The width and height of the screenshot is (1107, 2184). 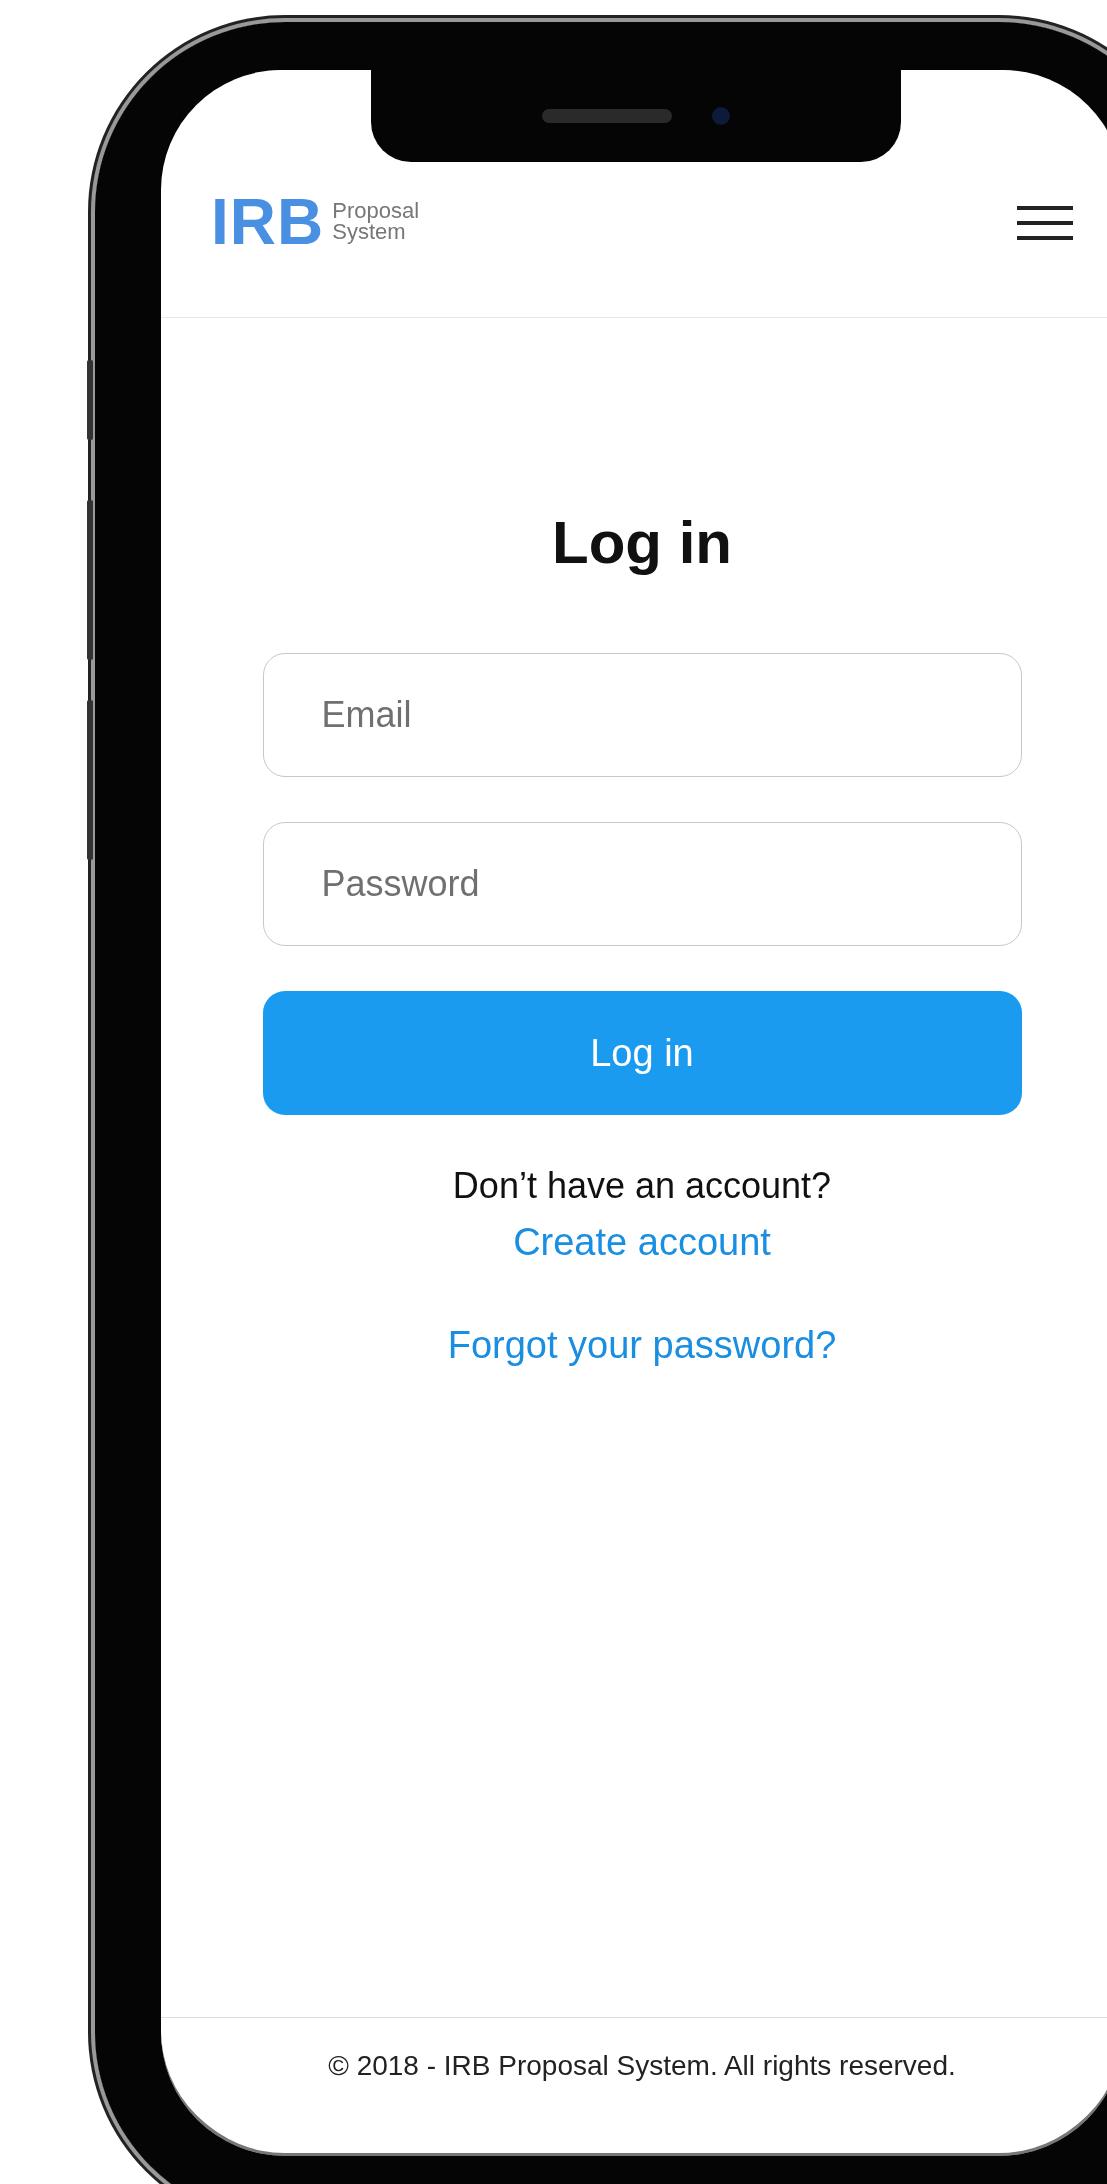 What do you see at coordinates (642, 1345) in the screenshot?
I see `forgot-password-link: Forgot your password?` at bounding box center [642, 1345].